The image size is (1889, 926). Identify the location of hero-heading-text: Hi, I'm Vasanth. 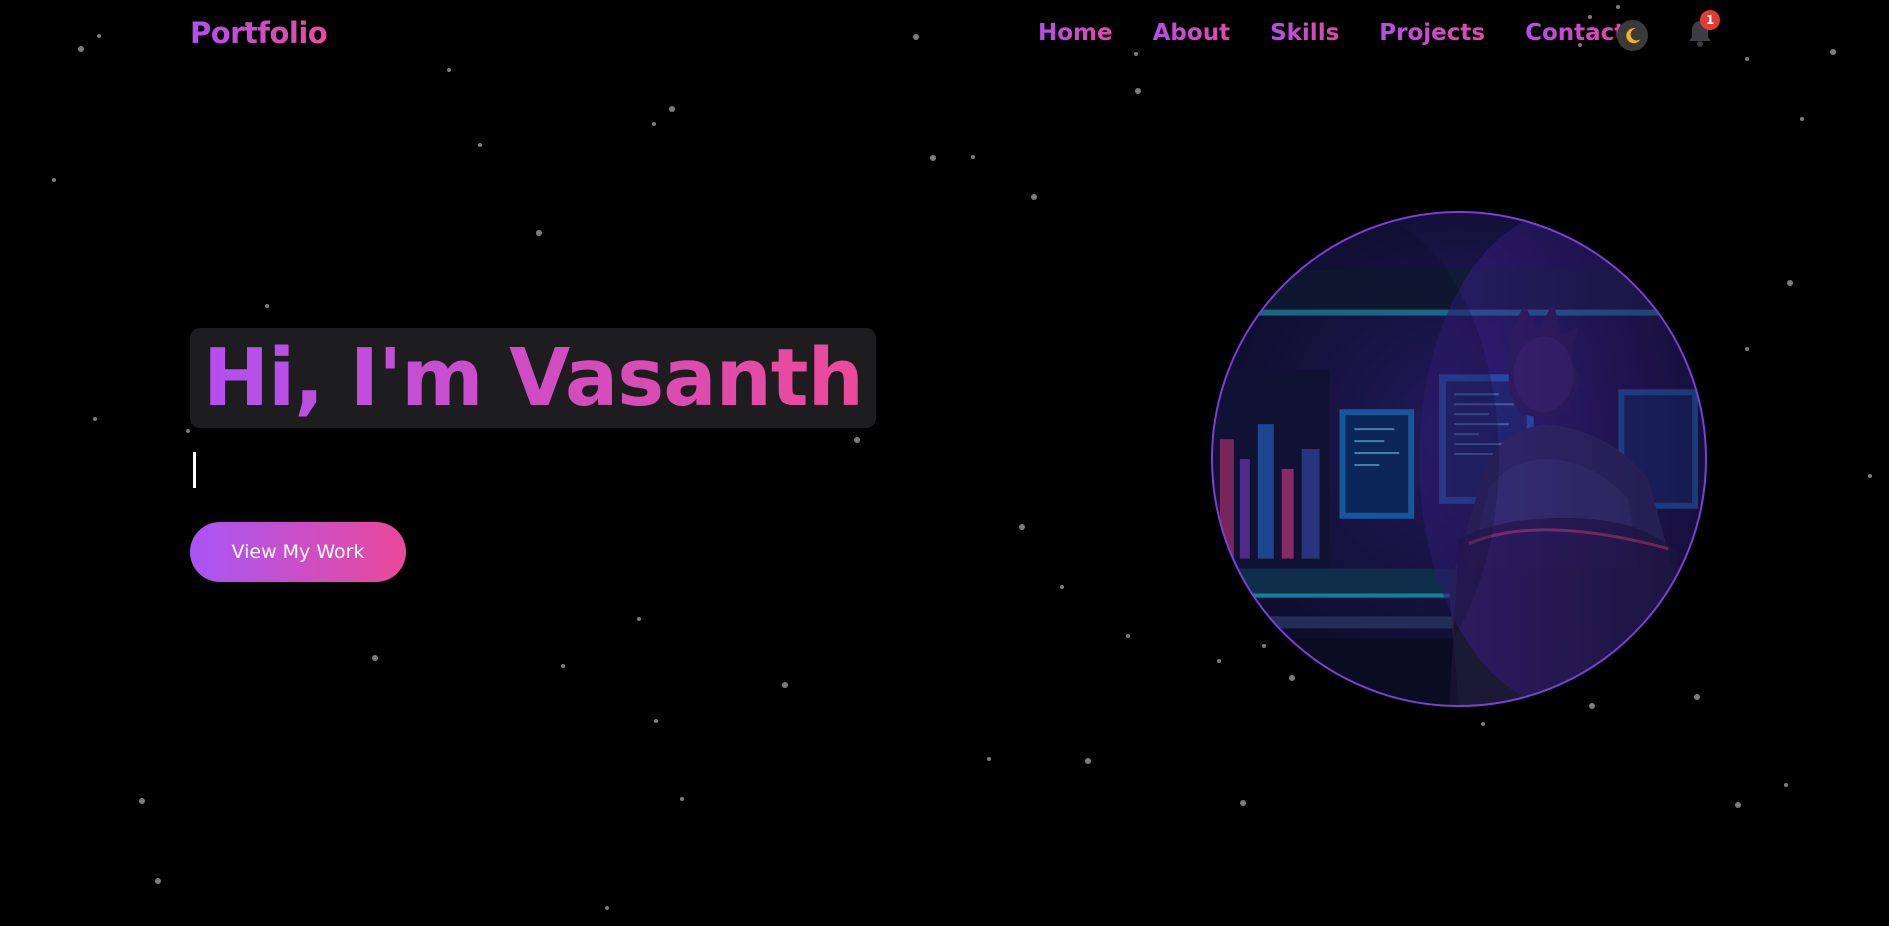
(533, 378).